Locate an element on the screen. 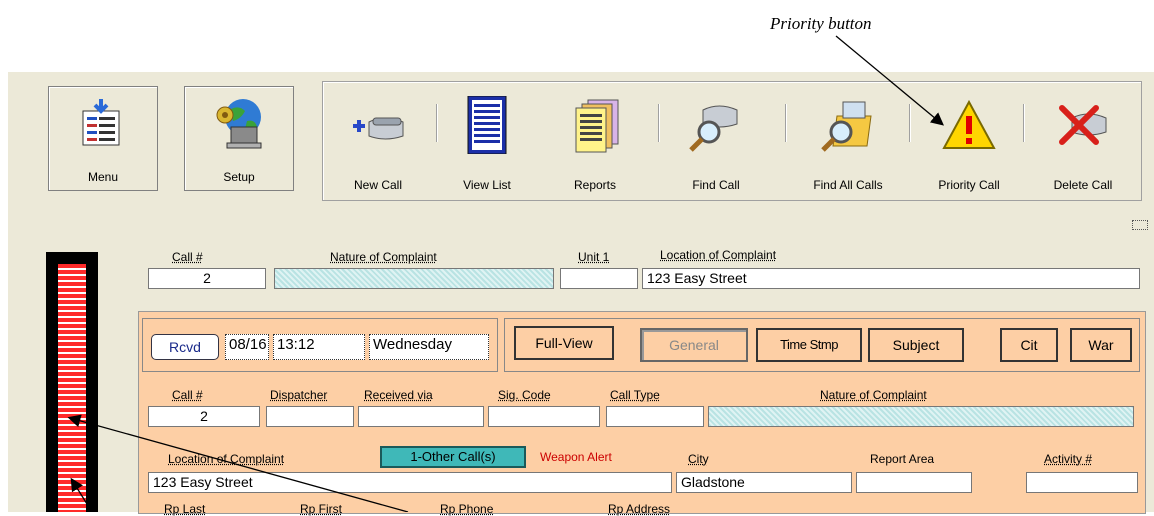 Image resolution: width=1154 pixels, height=516 pixels. top-call-no-label: Call # is located at coordinates (187, 257).